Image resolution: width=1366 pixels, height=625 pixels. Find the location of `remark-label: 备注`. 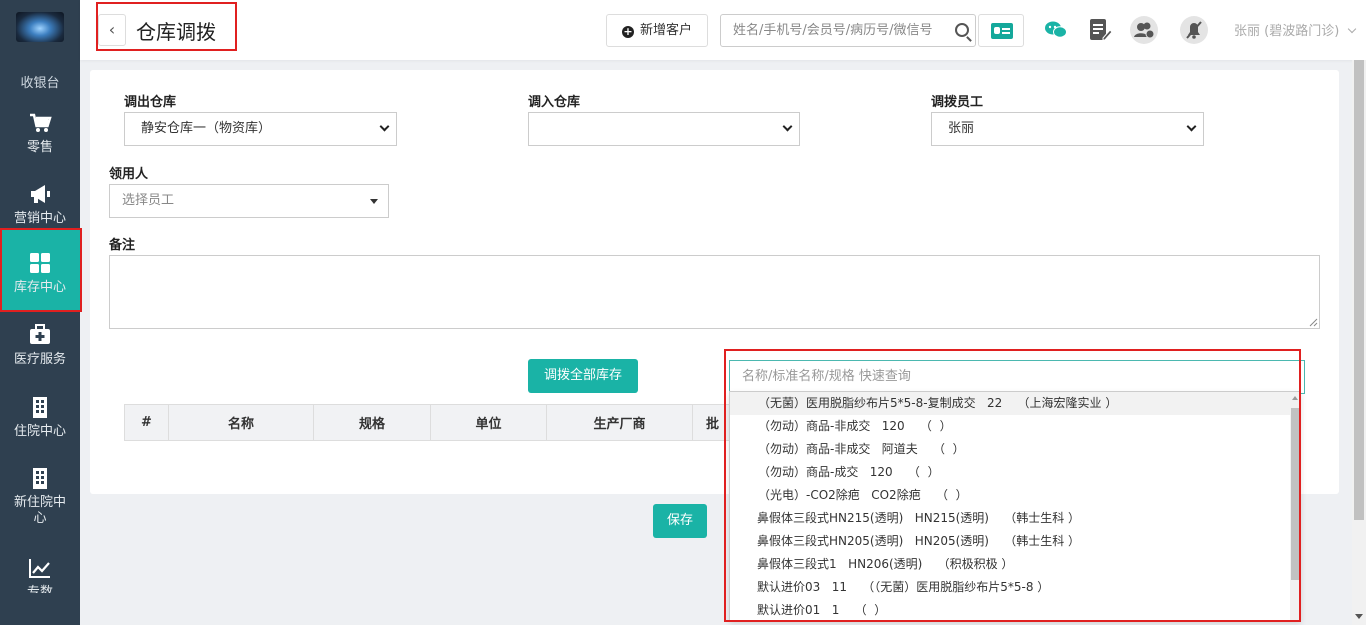

remark-label: 备注 is located at coordinates (122, 245).